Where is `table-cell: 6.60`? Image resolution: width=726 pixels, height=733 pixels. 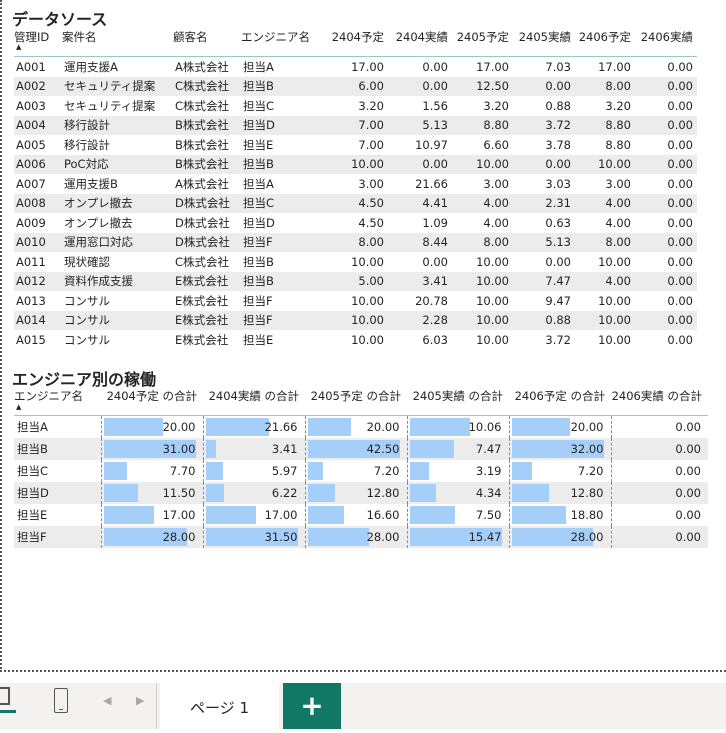
table-cell: 6.60 is located at coordinates (496, 144).